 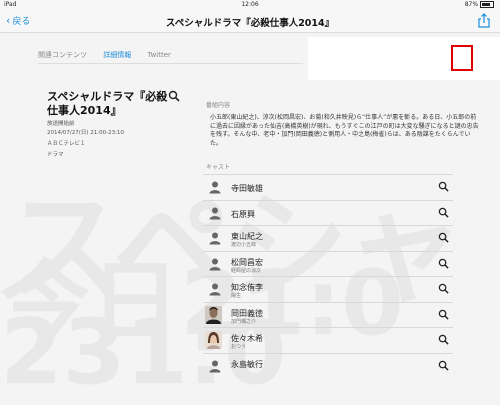 I want to click on tab-related-content: 関連コンテンツ, so click(x=62, y=55).